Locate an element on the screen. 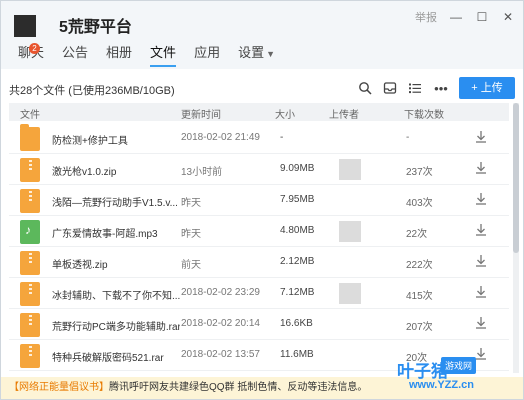  file-downloads: 222次 is located at coordinates (419, 265).